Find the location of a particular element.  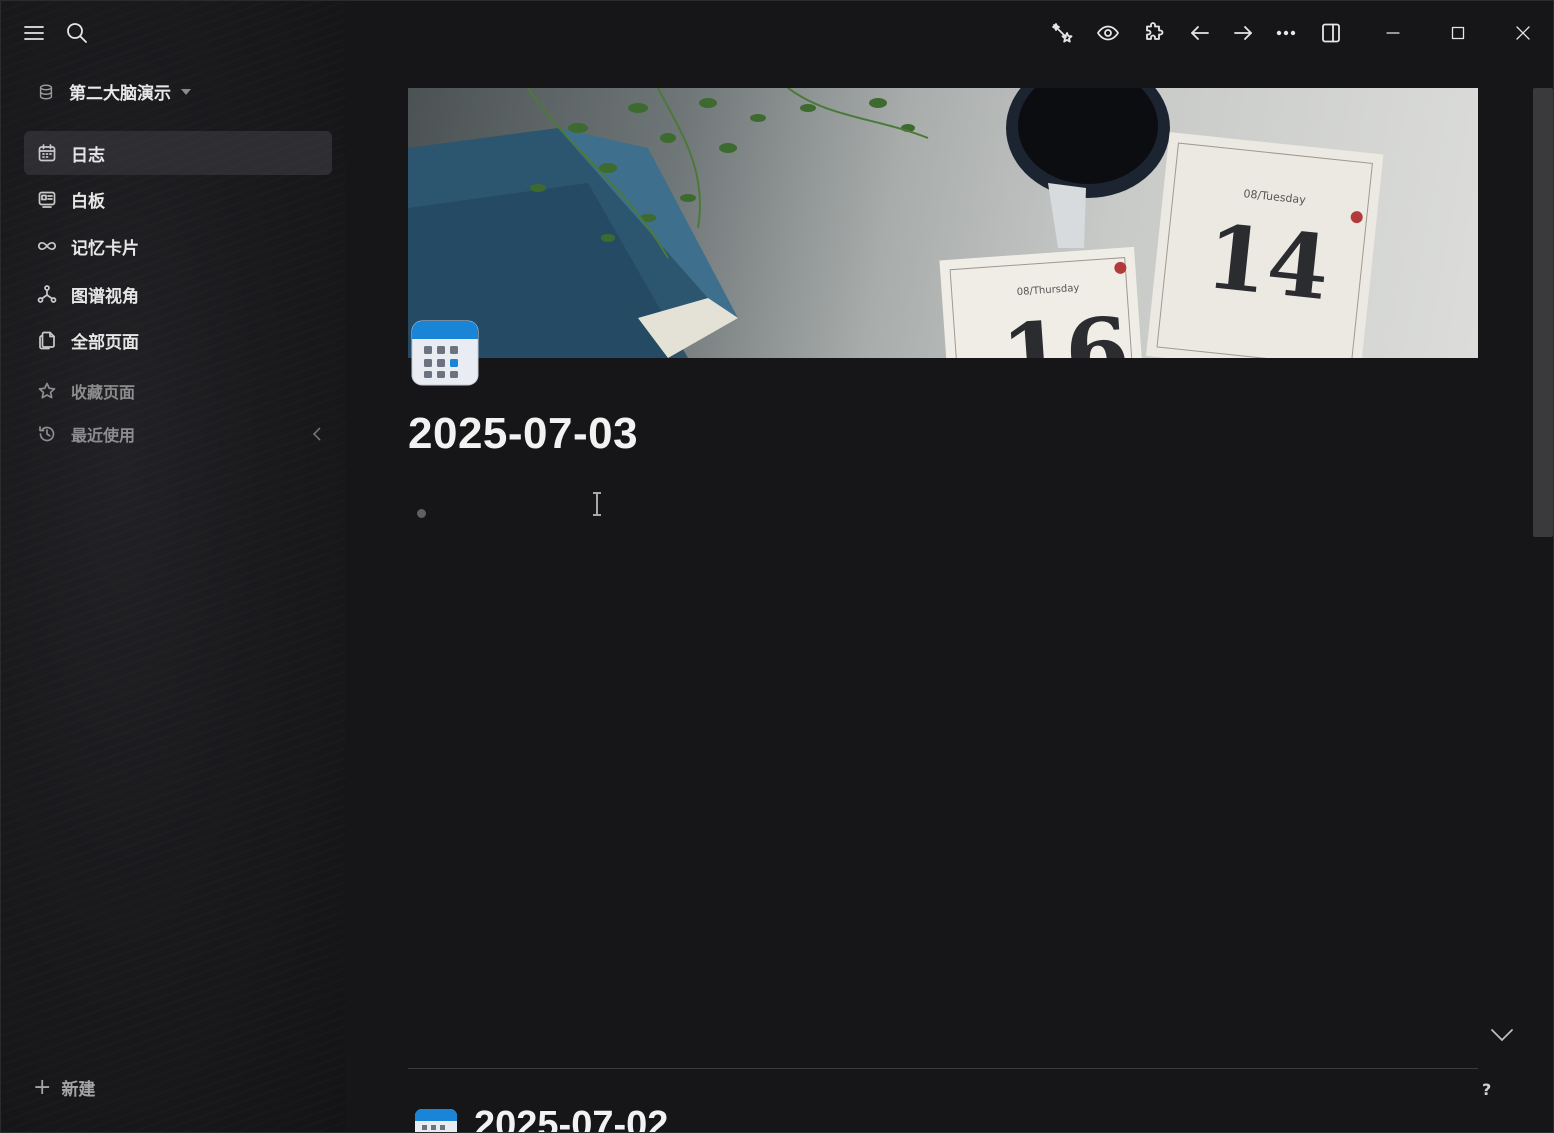

sidebar-item-whiteboard: 白板 is located at coordinates (178, 199).